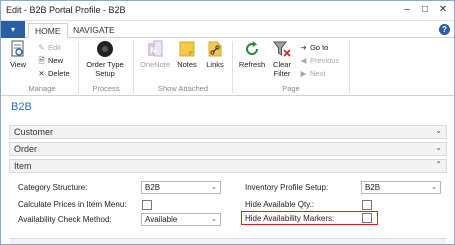 This screenshot has height=245, width=455. I want to click on minimize-icon: –, so click(407, 10).